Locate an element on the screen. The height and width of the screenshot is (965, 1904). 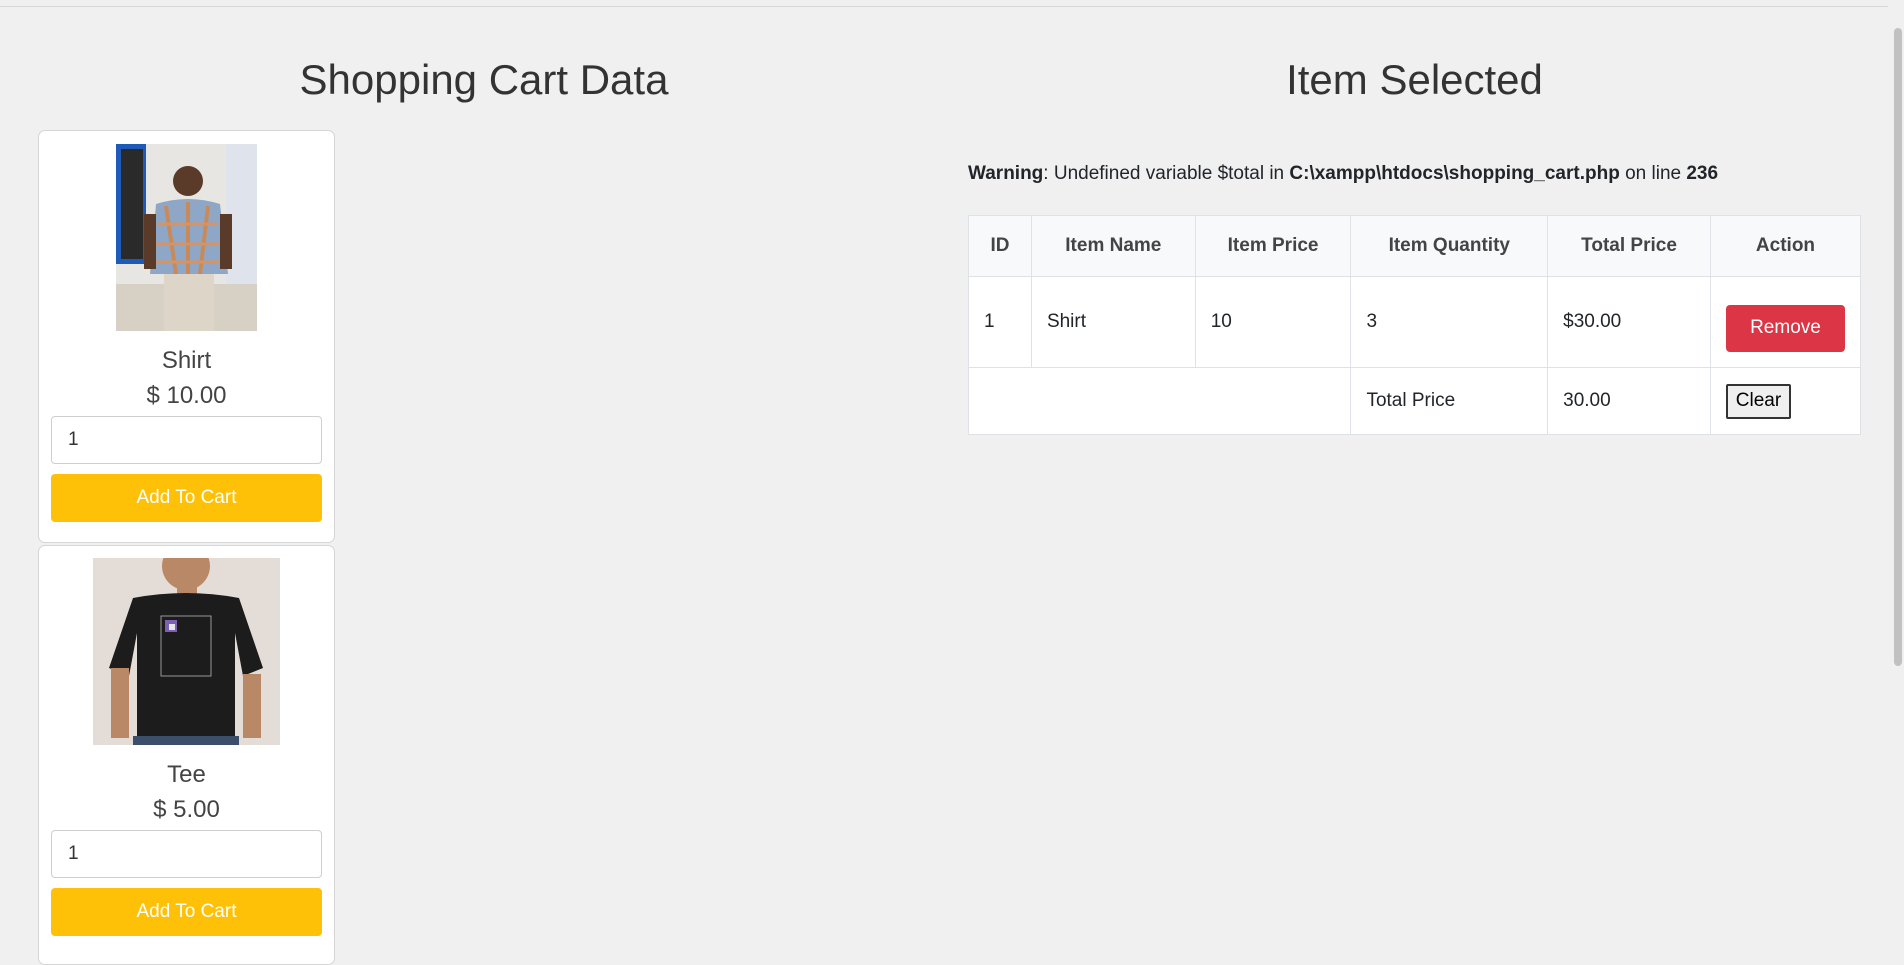
warning-line-number: 236 is located at coordinates (1702, 173).